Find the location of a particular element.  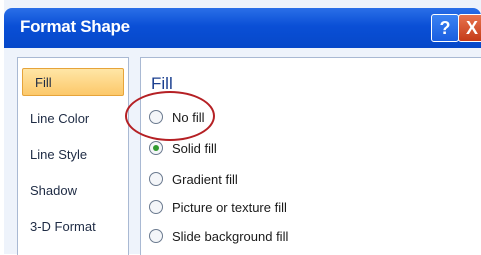

sidebar-item-3d-format: 3-D Format is located at coordinates (73, 226).